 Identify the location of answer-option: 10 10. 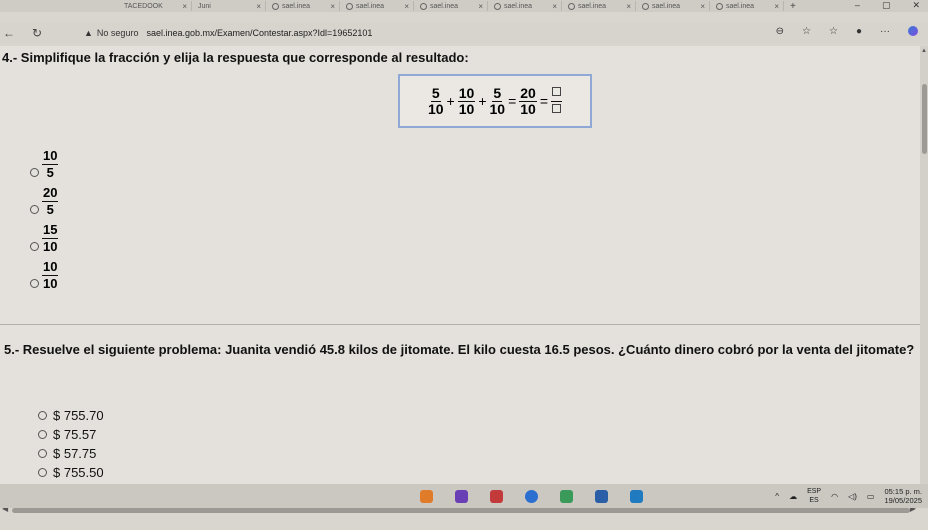
(44, 275).